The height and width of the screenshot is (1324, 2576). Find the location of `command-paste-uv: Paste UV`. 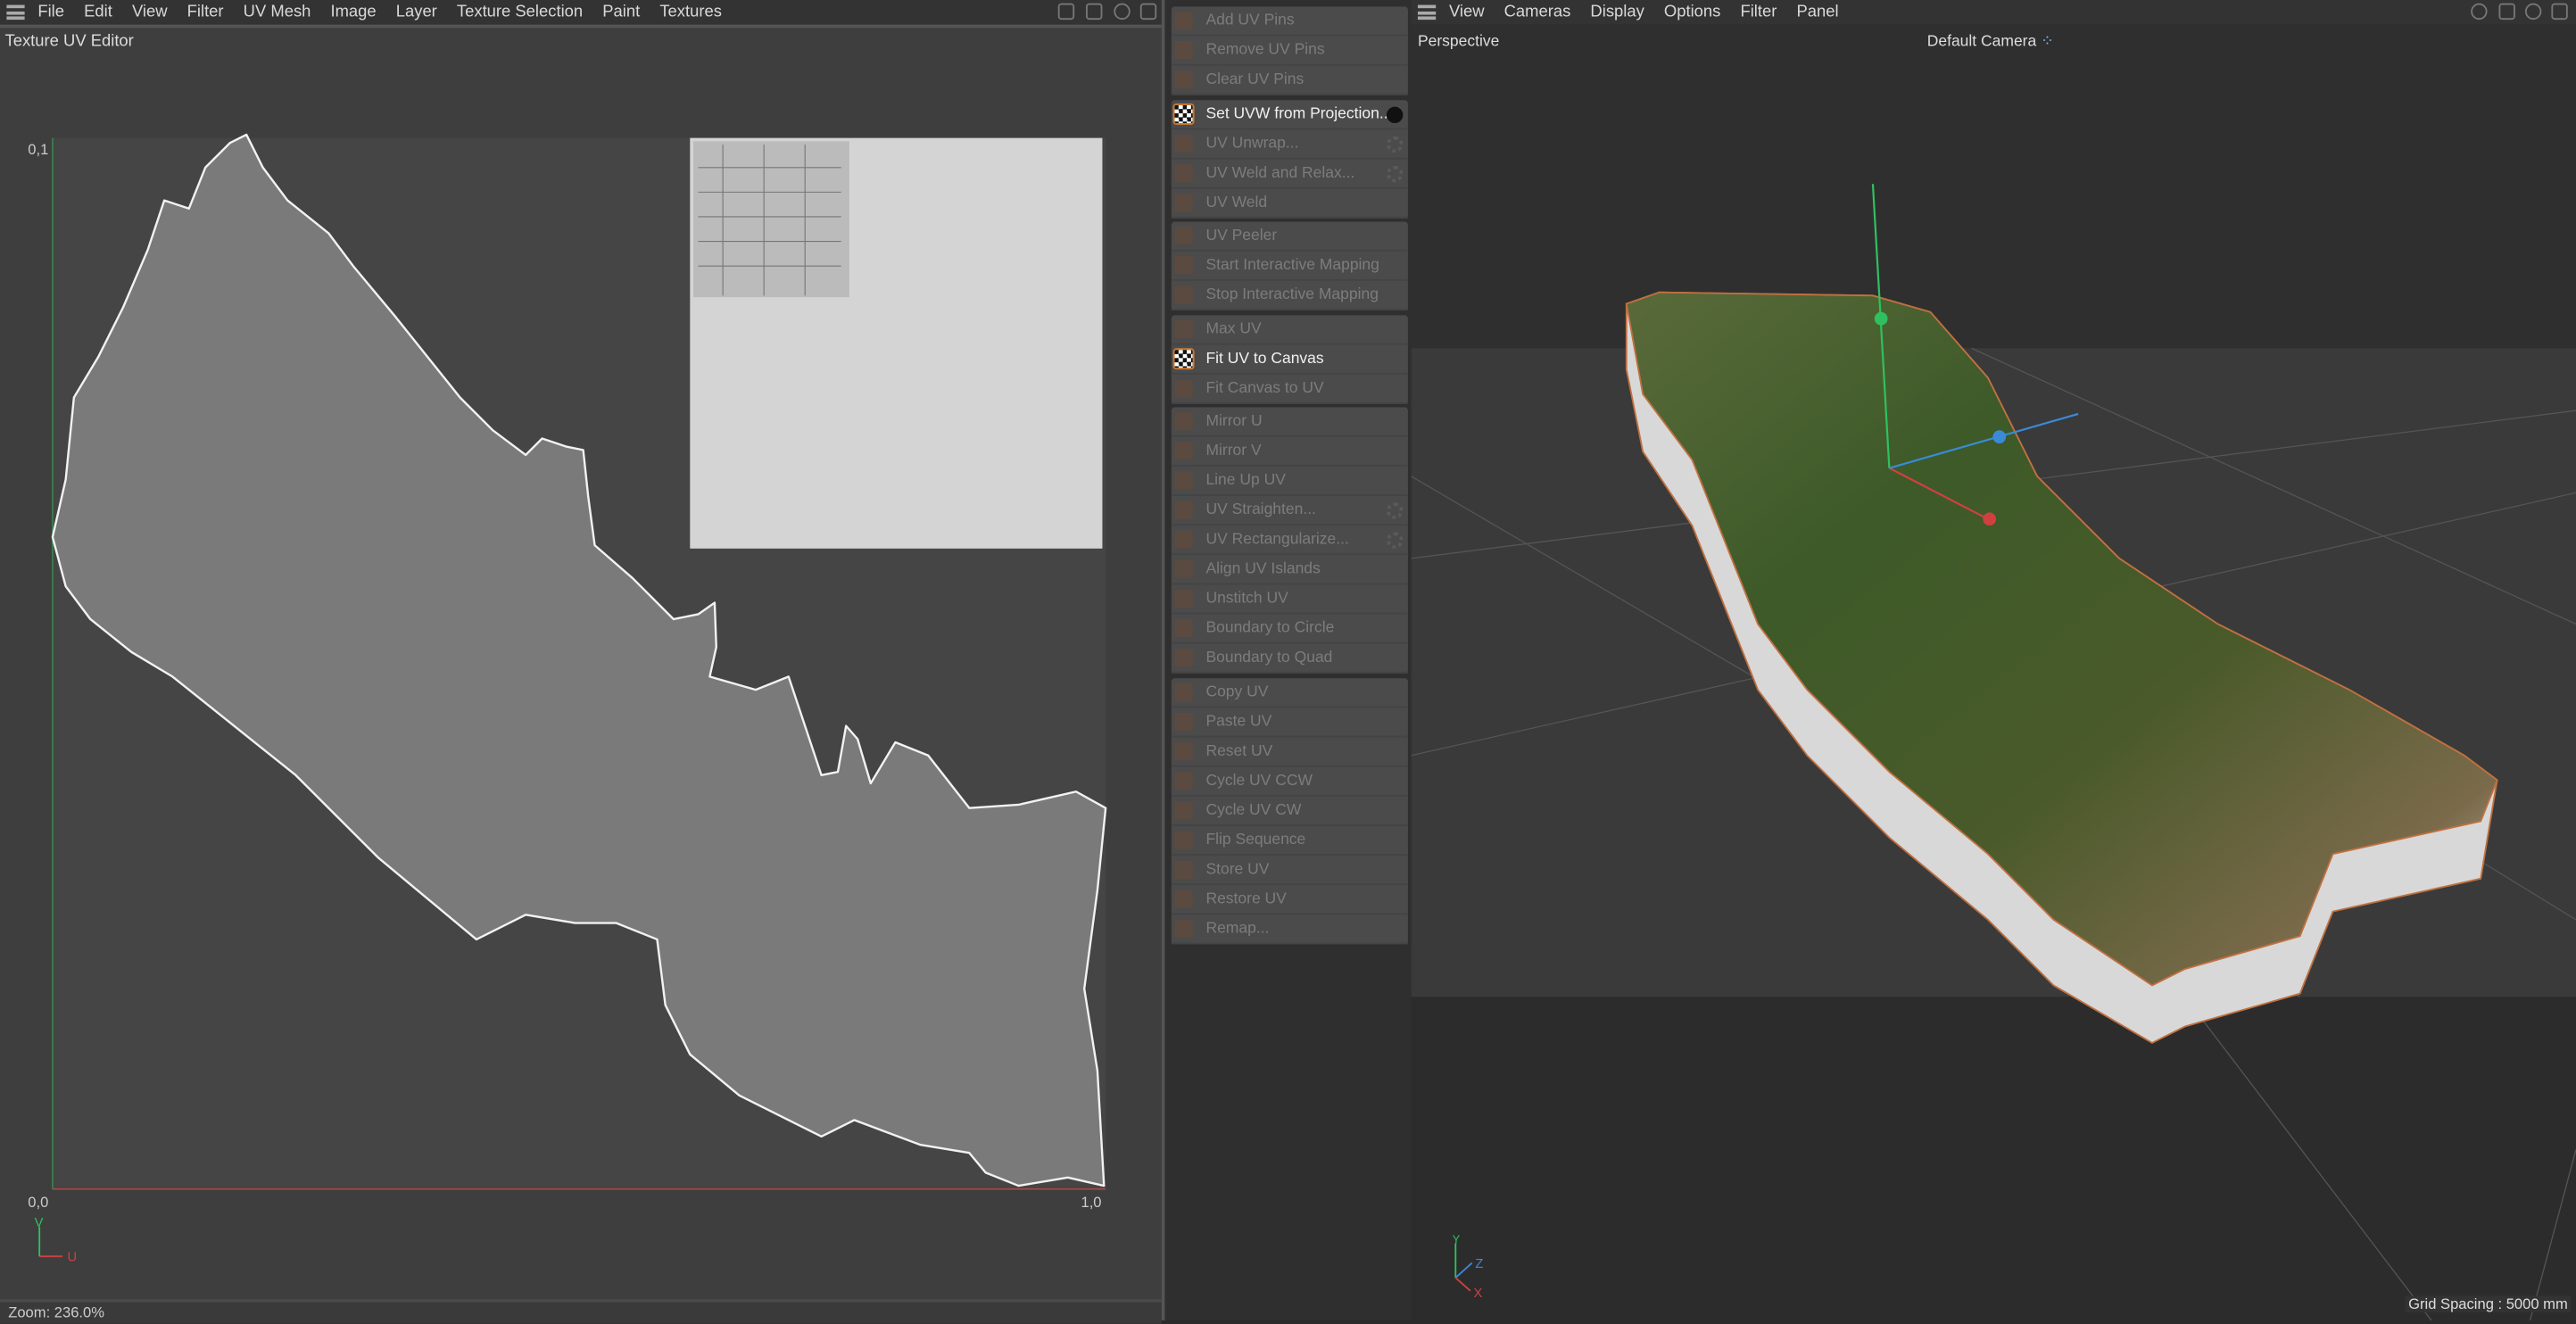

command-paste-uv: Paste UV is located at coordinates (1289, 722).